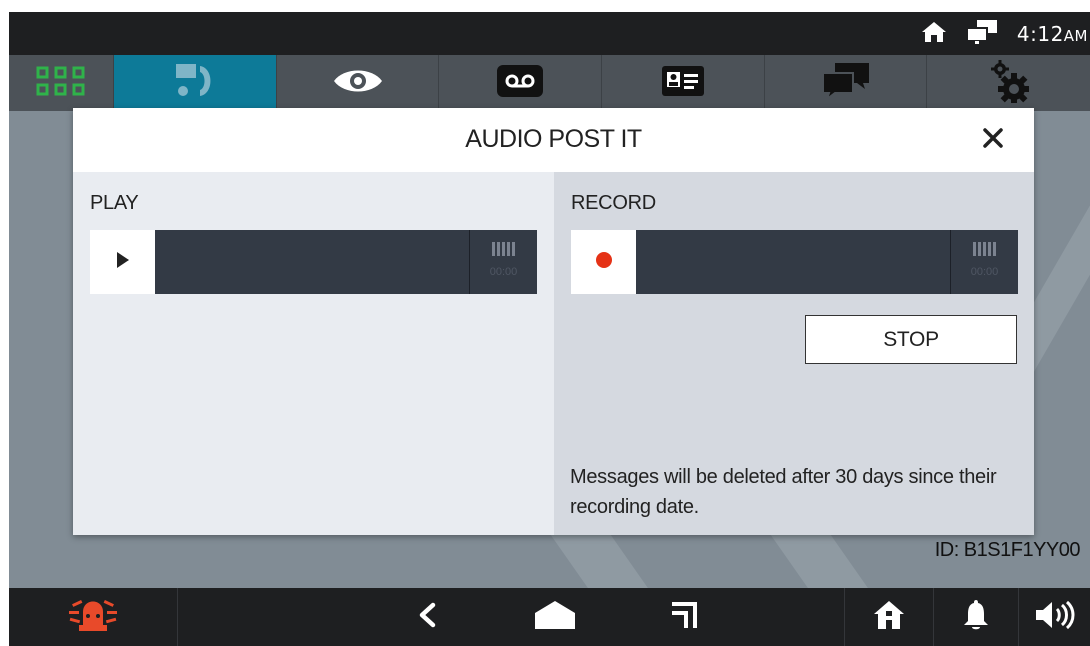 The height and width of the screenshot is (646, 1090). I want to click on play-track: 00:00, so click(313, 262).